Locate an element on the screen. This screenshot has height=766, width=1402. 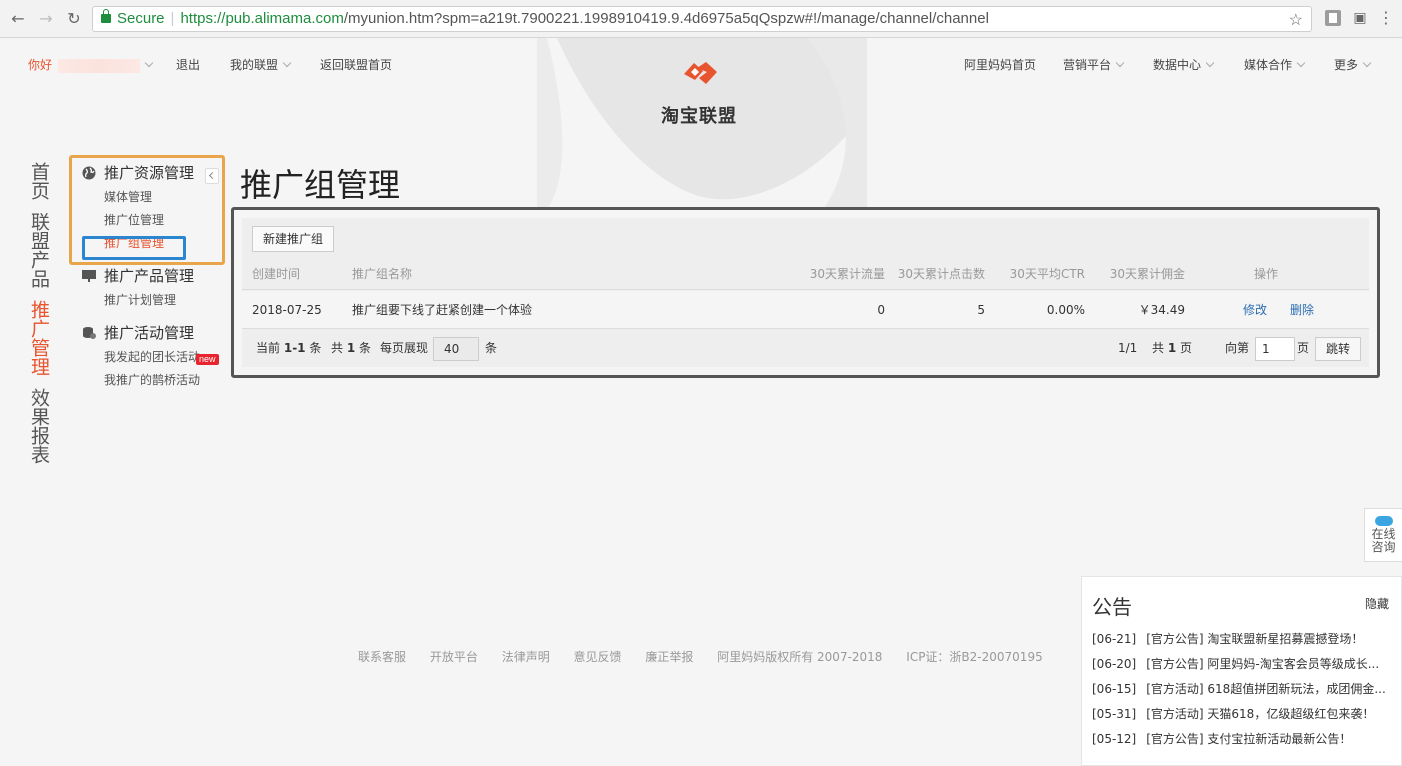
col-name: 推广组名称 is located at coordinates (382, 274).